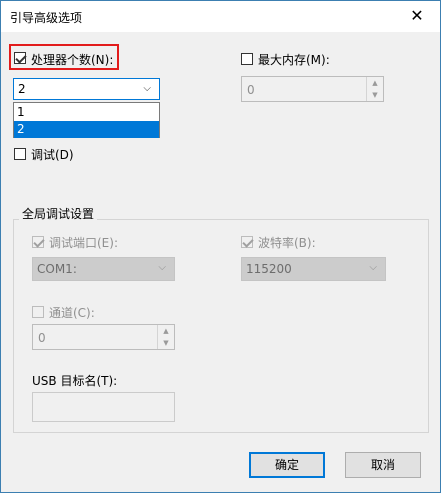  Describe the element at coordinates (38, 312) in the screenshot. I see `channel-checkbox` at that location.